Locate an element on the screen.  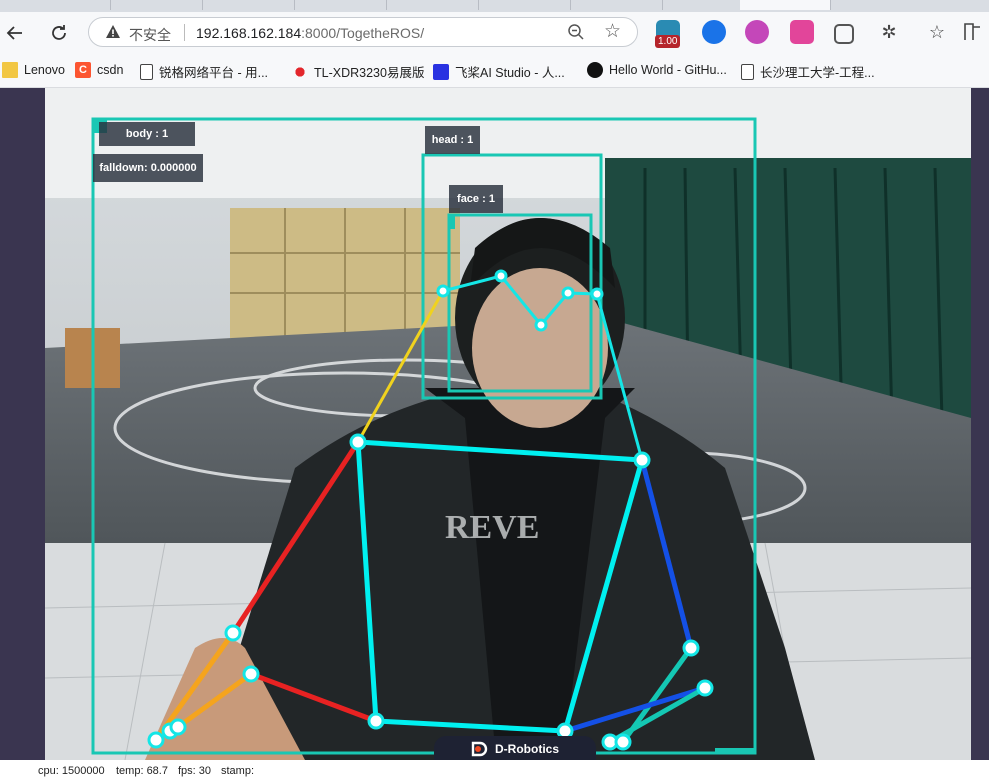
face-label: face : 1 is located at coordinates (476, 199).